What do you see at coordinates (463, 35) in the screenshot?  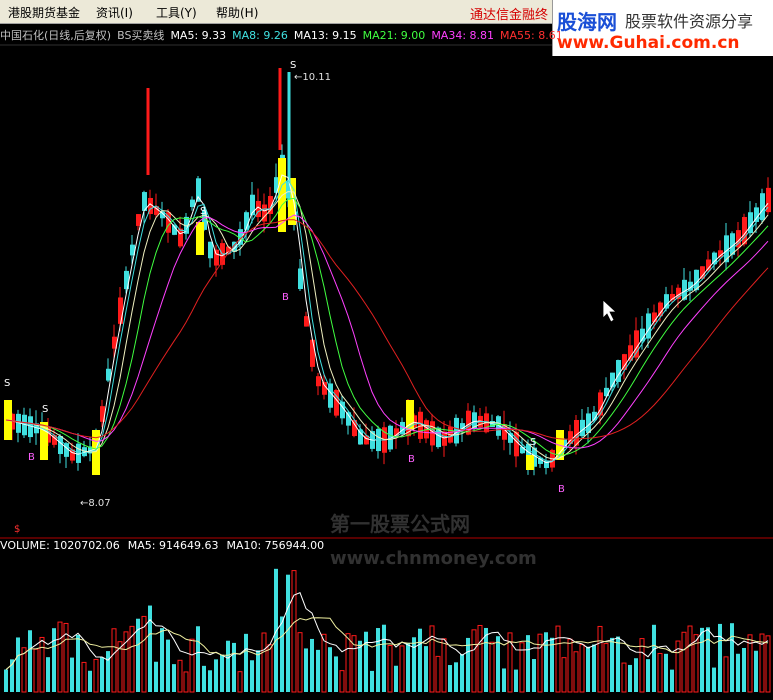 I see `ma34-readout: MA34: 8.81` at bounding box center [463, 35].